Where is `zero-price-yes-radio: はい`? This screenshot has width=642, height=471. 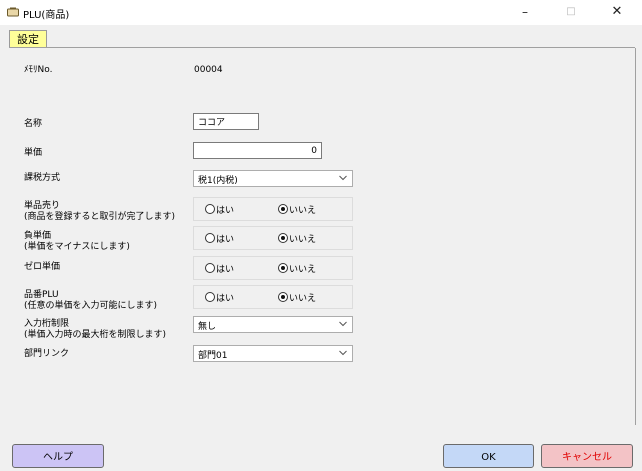
zero-price-yes-radio: はい is located at coordinates (219, 269).